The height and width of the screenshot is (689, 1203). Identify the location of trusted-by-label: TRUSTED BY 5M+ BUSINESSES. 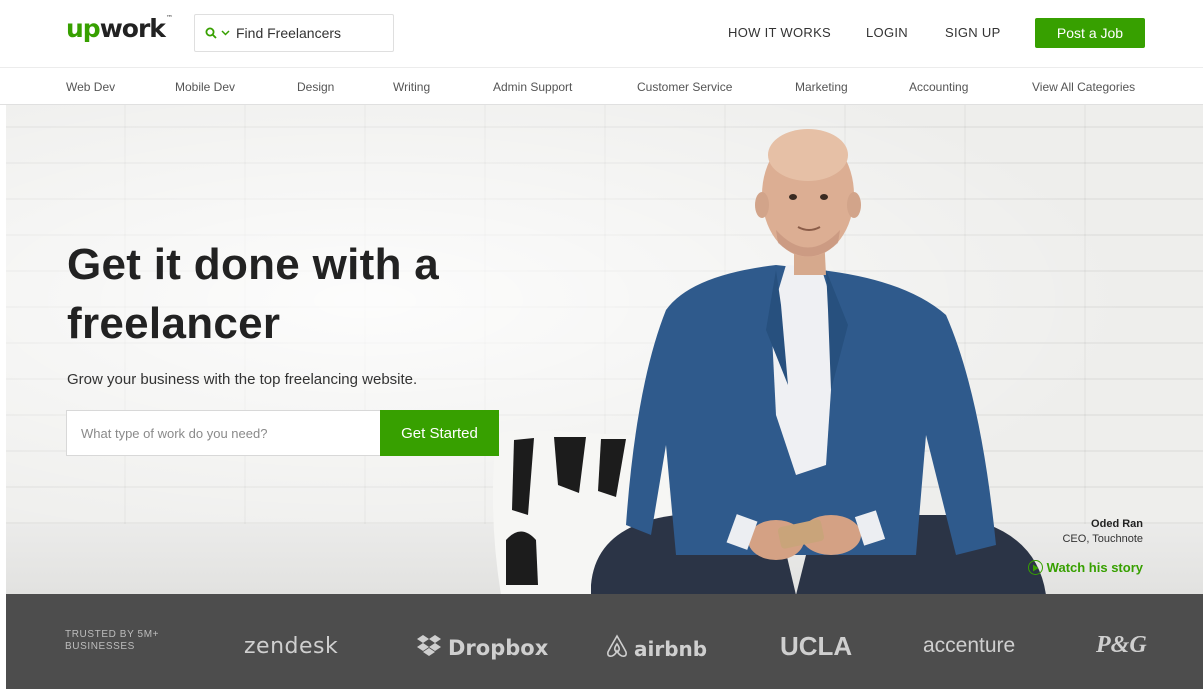
(112, 640).